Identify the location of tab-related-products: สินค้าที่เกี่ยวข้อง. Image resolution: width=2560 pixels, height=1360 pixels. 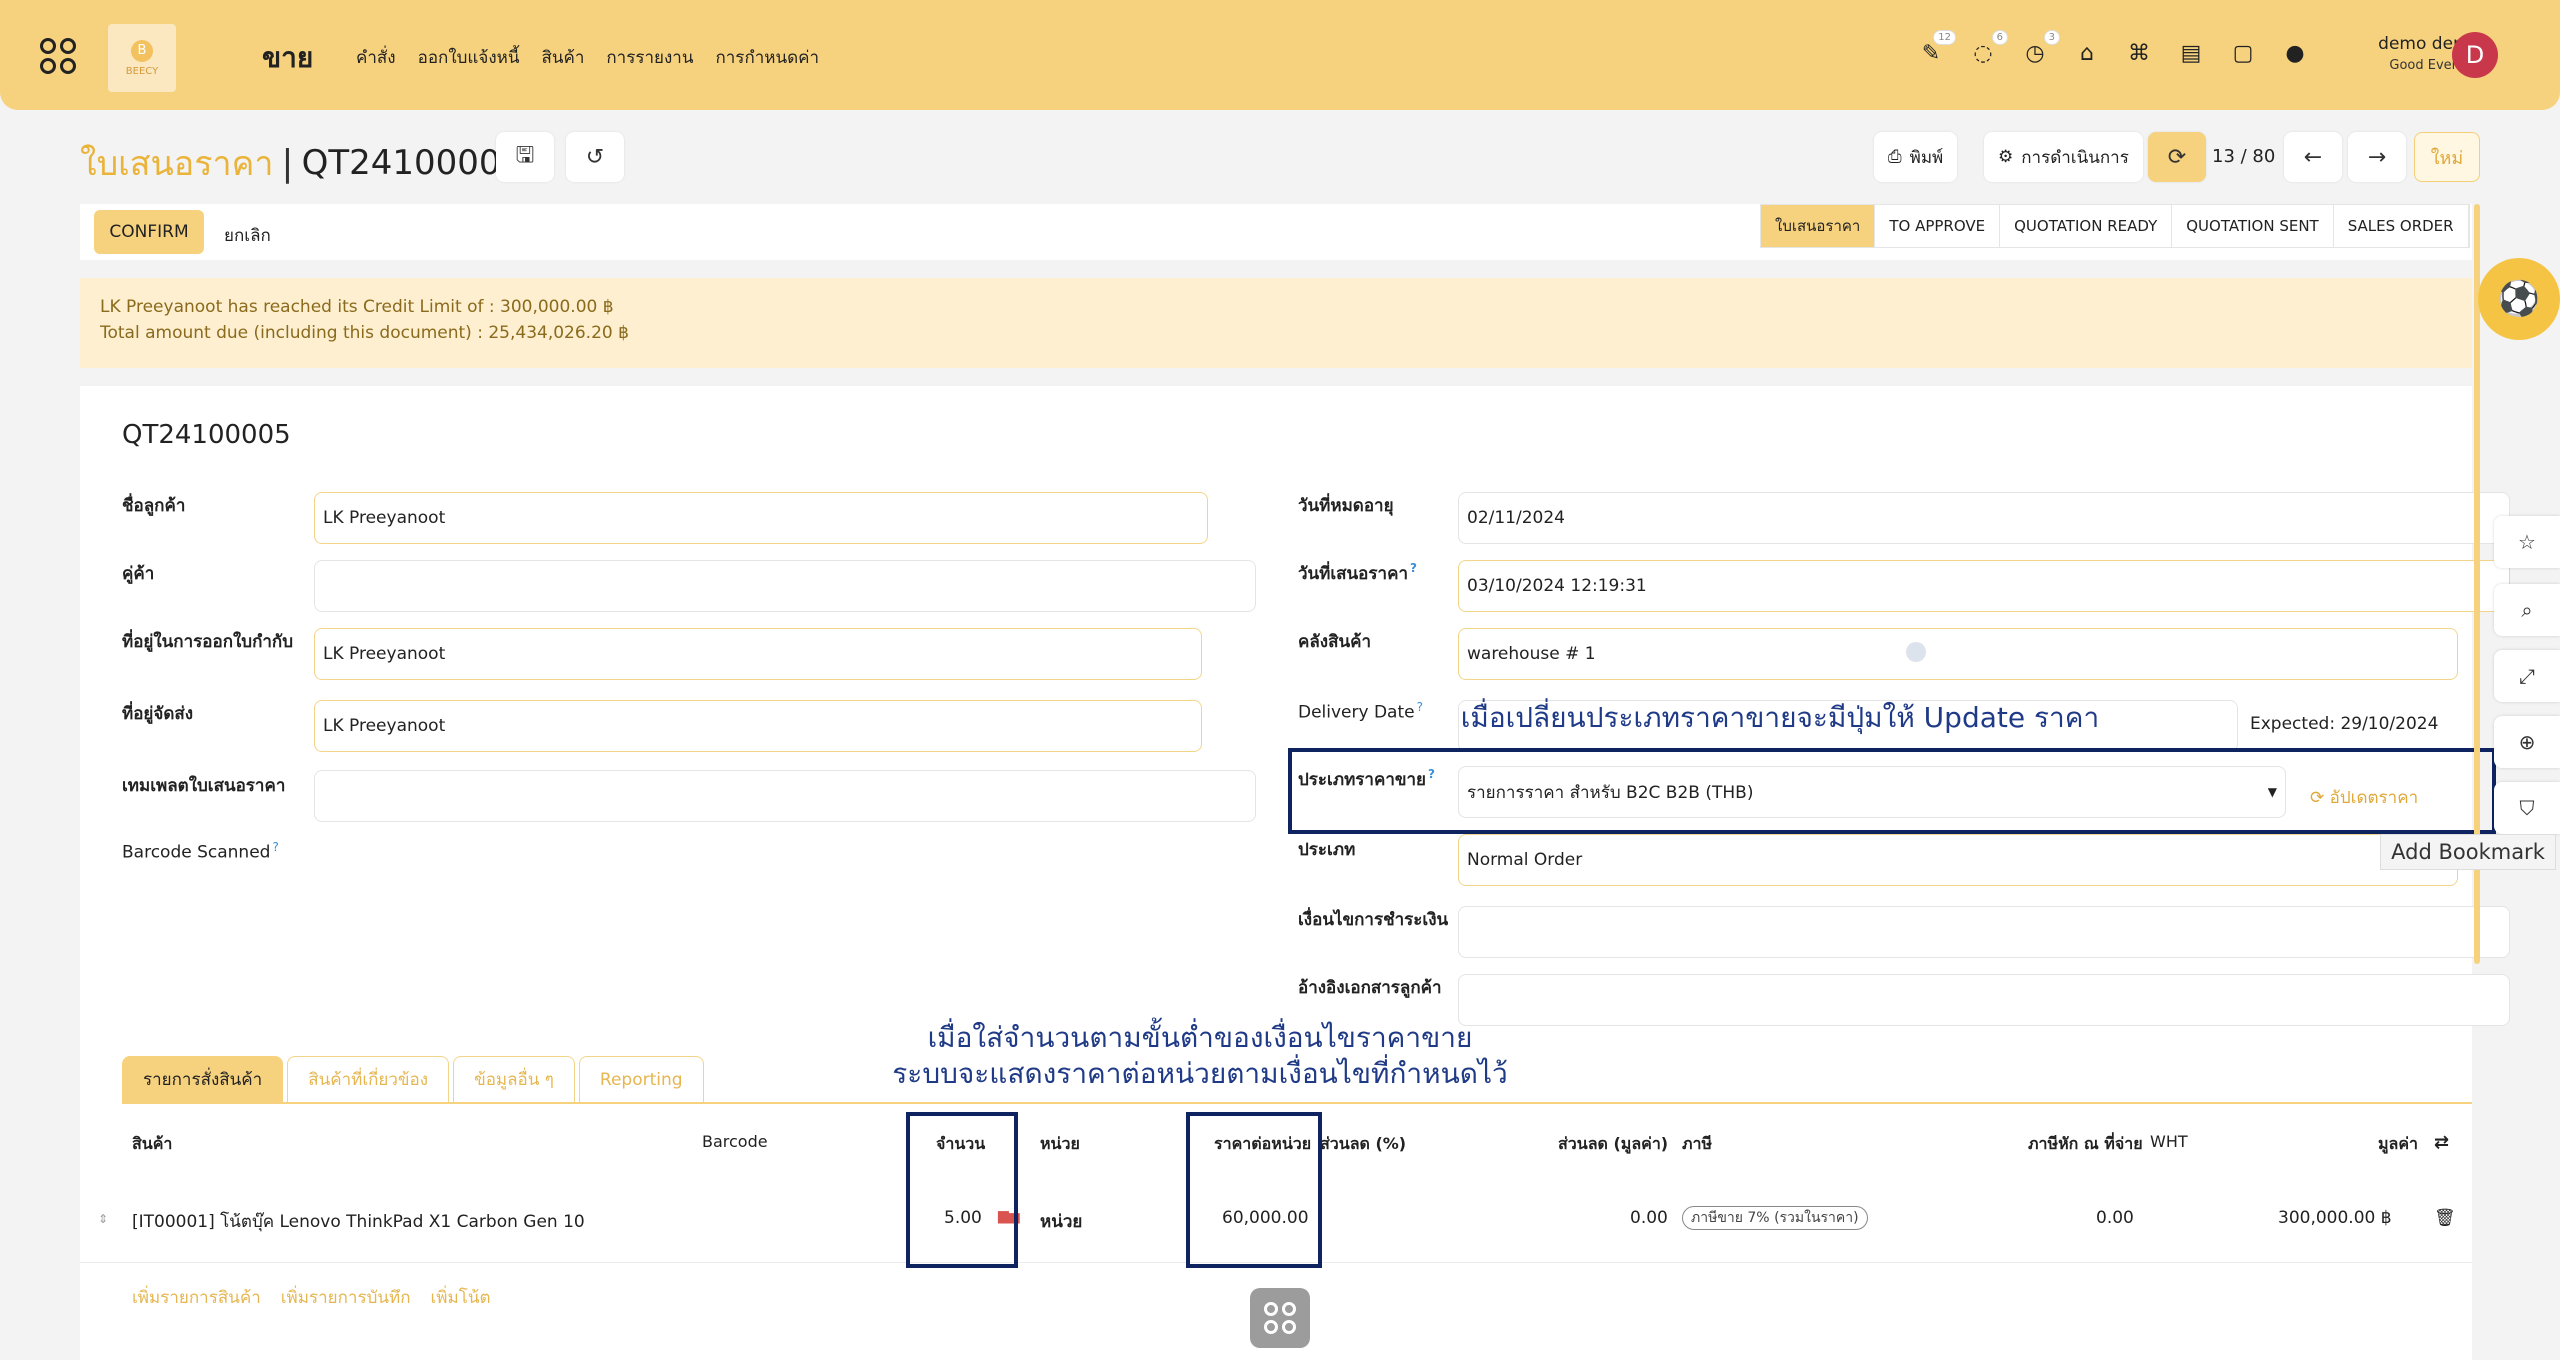
(368, 1079).